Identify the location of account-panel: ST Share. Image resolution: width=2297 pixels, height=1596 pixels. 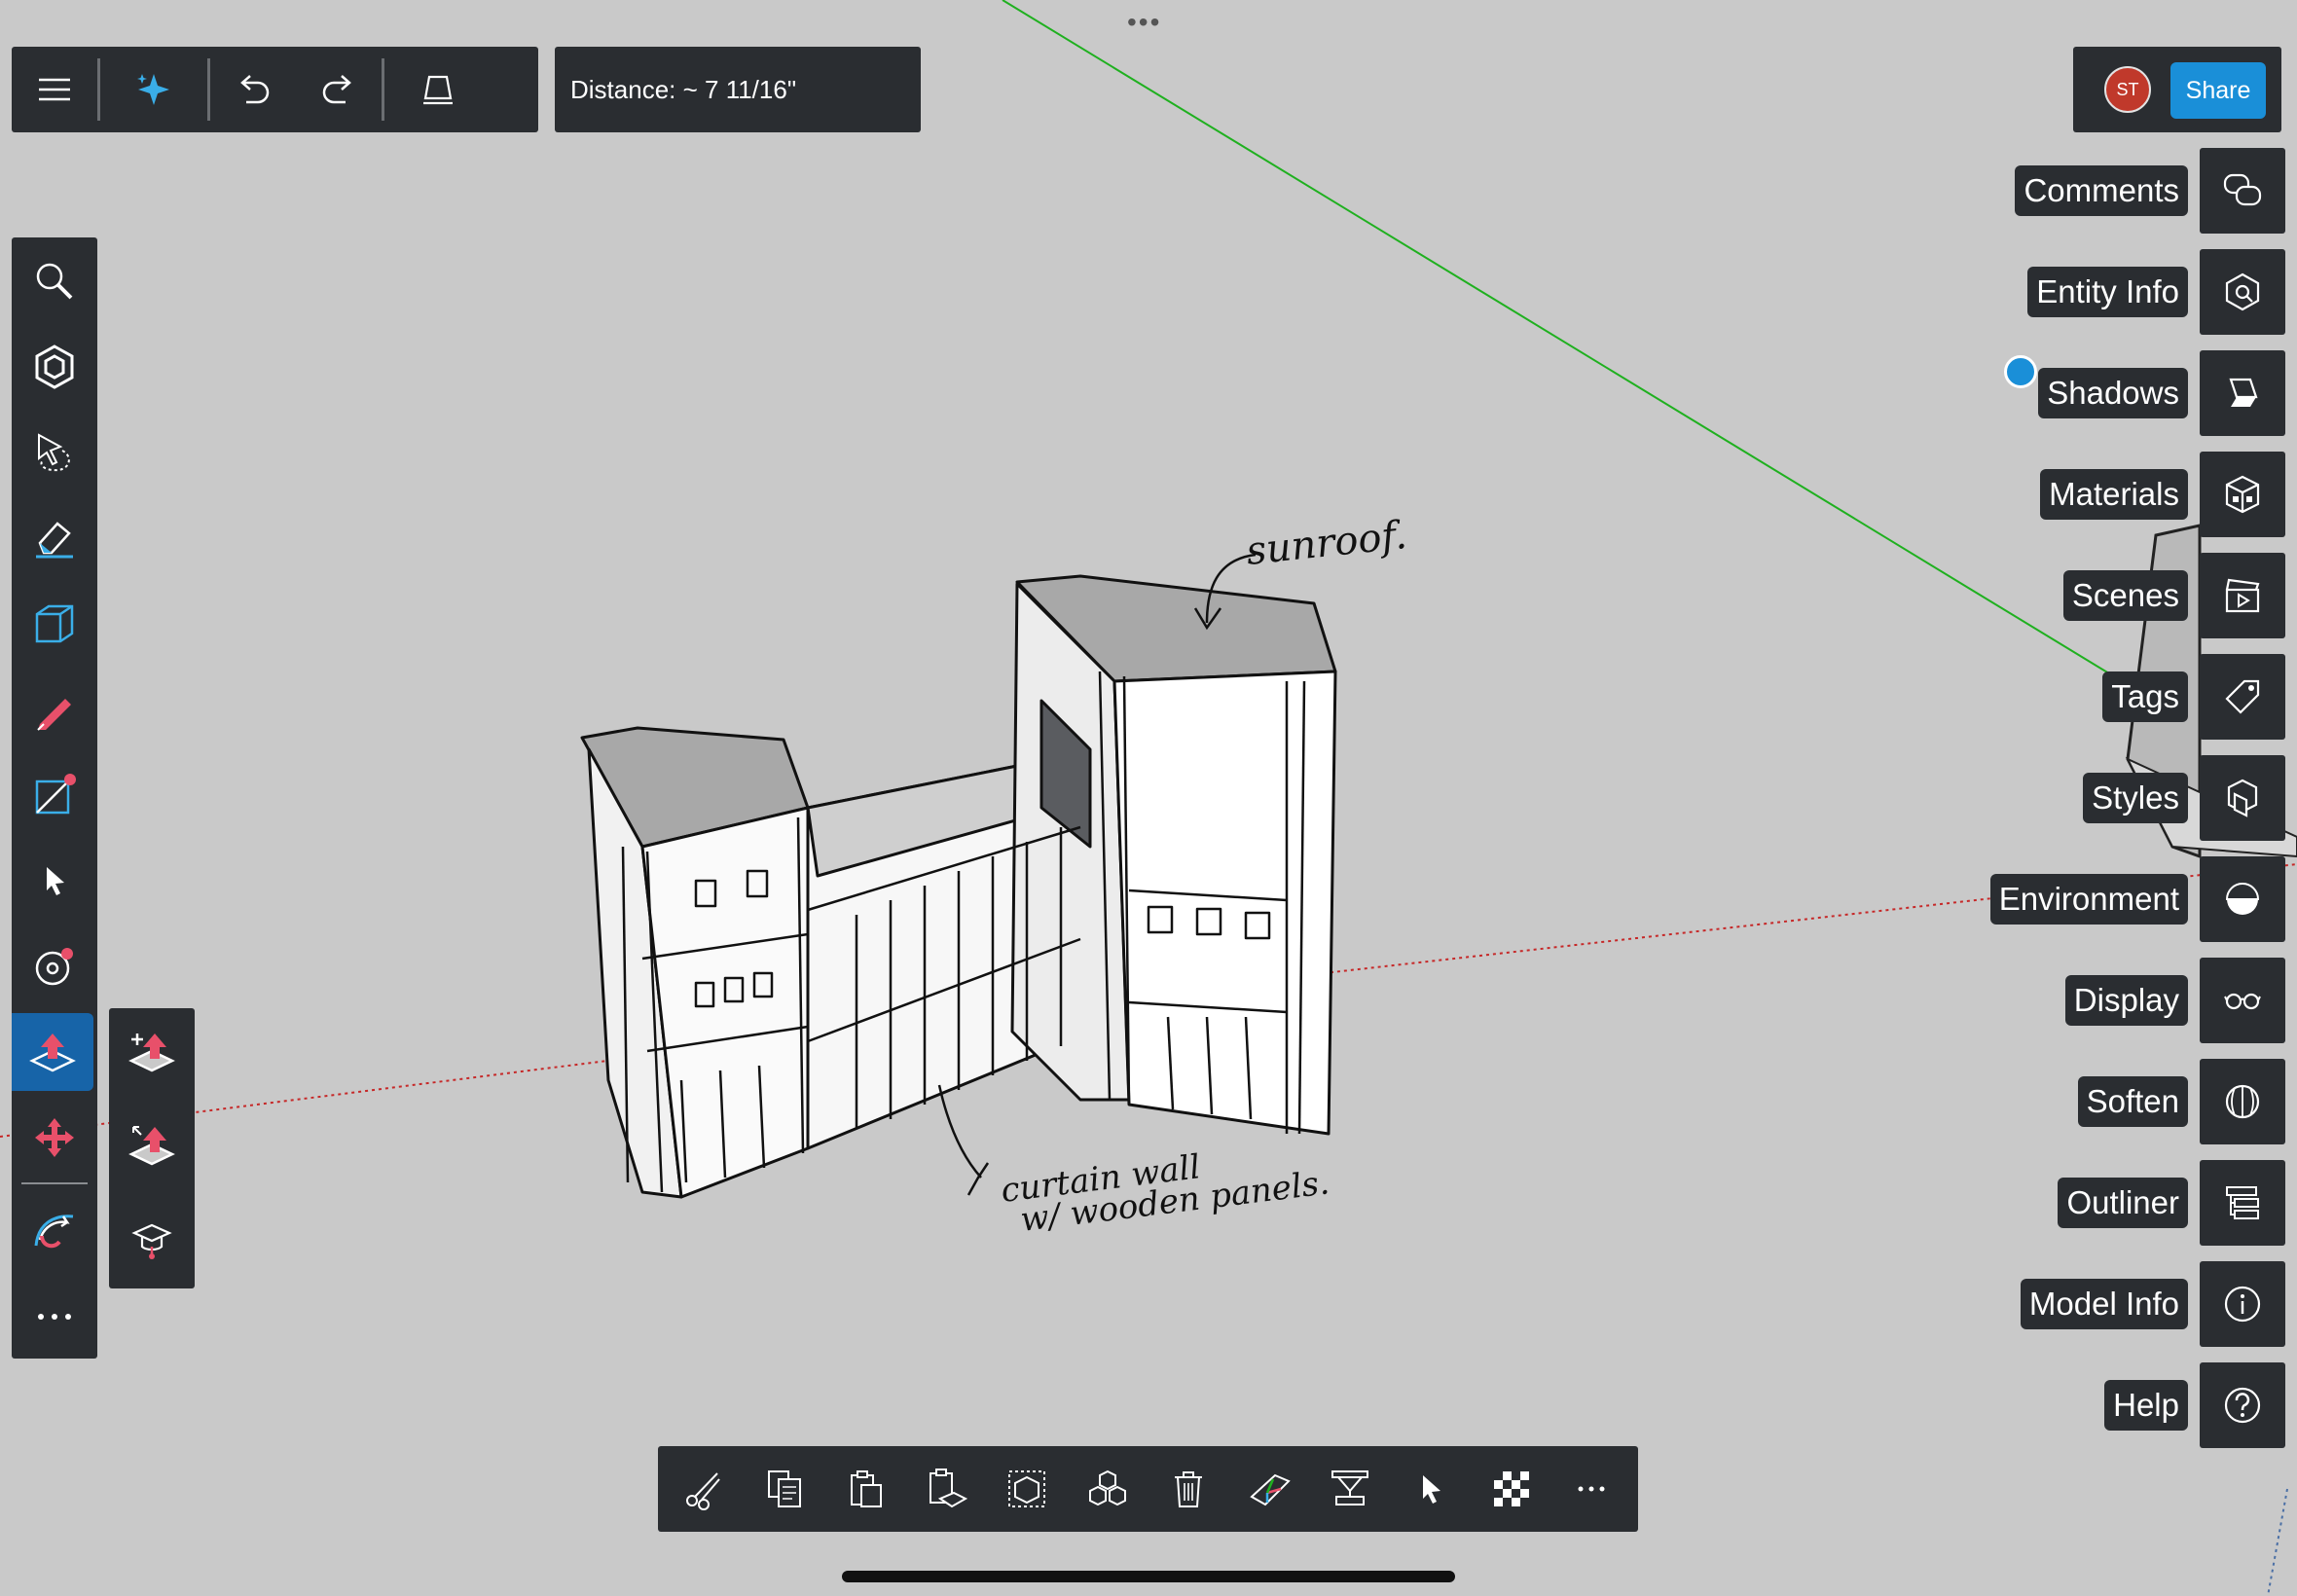
(2177, 89).